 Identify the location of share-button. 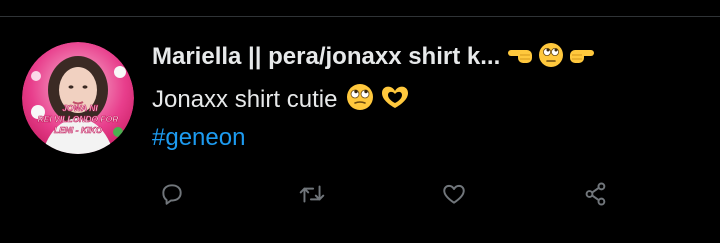
(596, 194).